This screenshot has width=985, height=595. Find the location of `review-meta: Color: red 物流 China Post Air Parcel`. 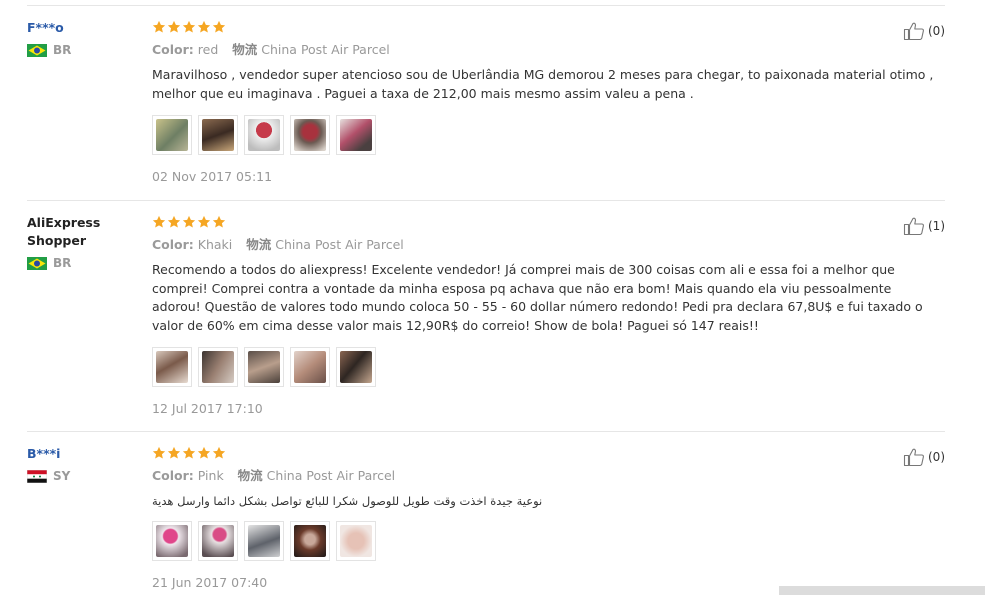

review-meta: Color: red 物流 China Post Air Parcel is located at coordinates (547, 50).